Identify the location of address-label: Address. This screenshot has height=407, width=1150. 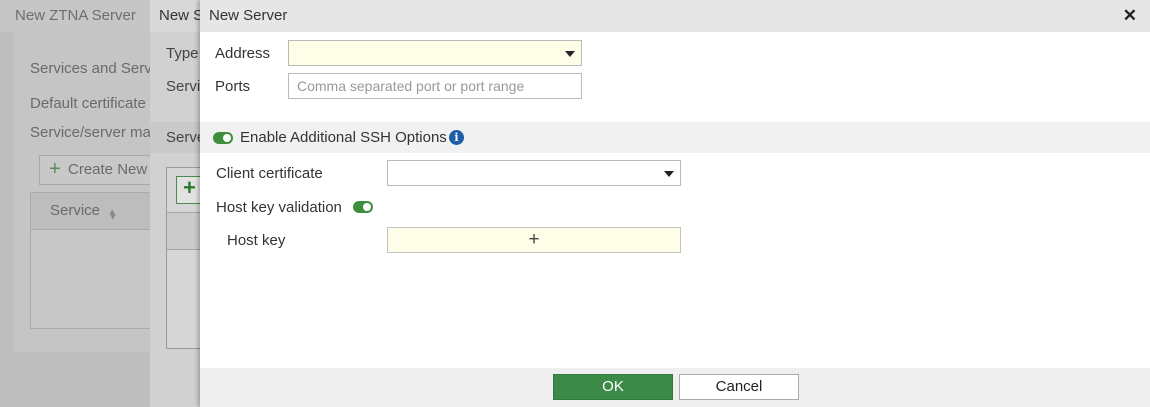
(243, 53).